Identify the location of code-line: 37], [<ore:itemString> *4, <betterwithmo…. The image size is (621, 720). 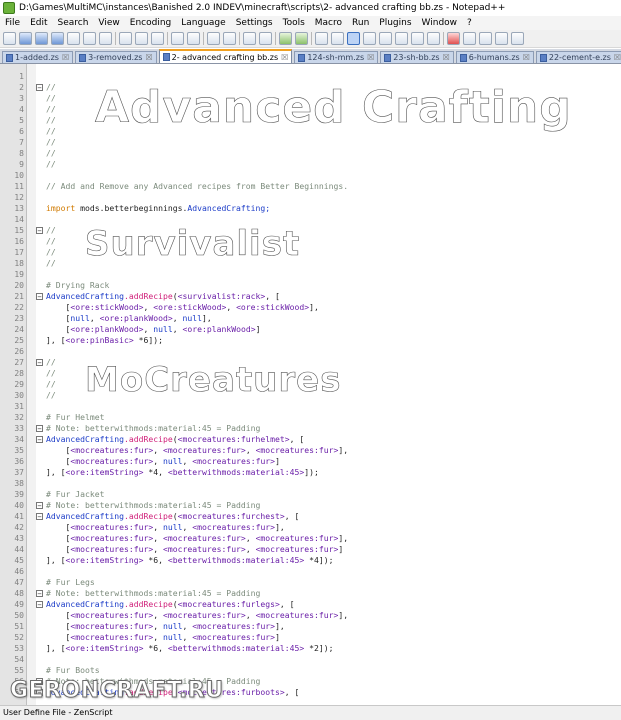
(310, 472).